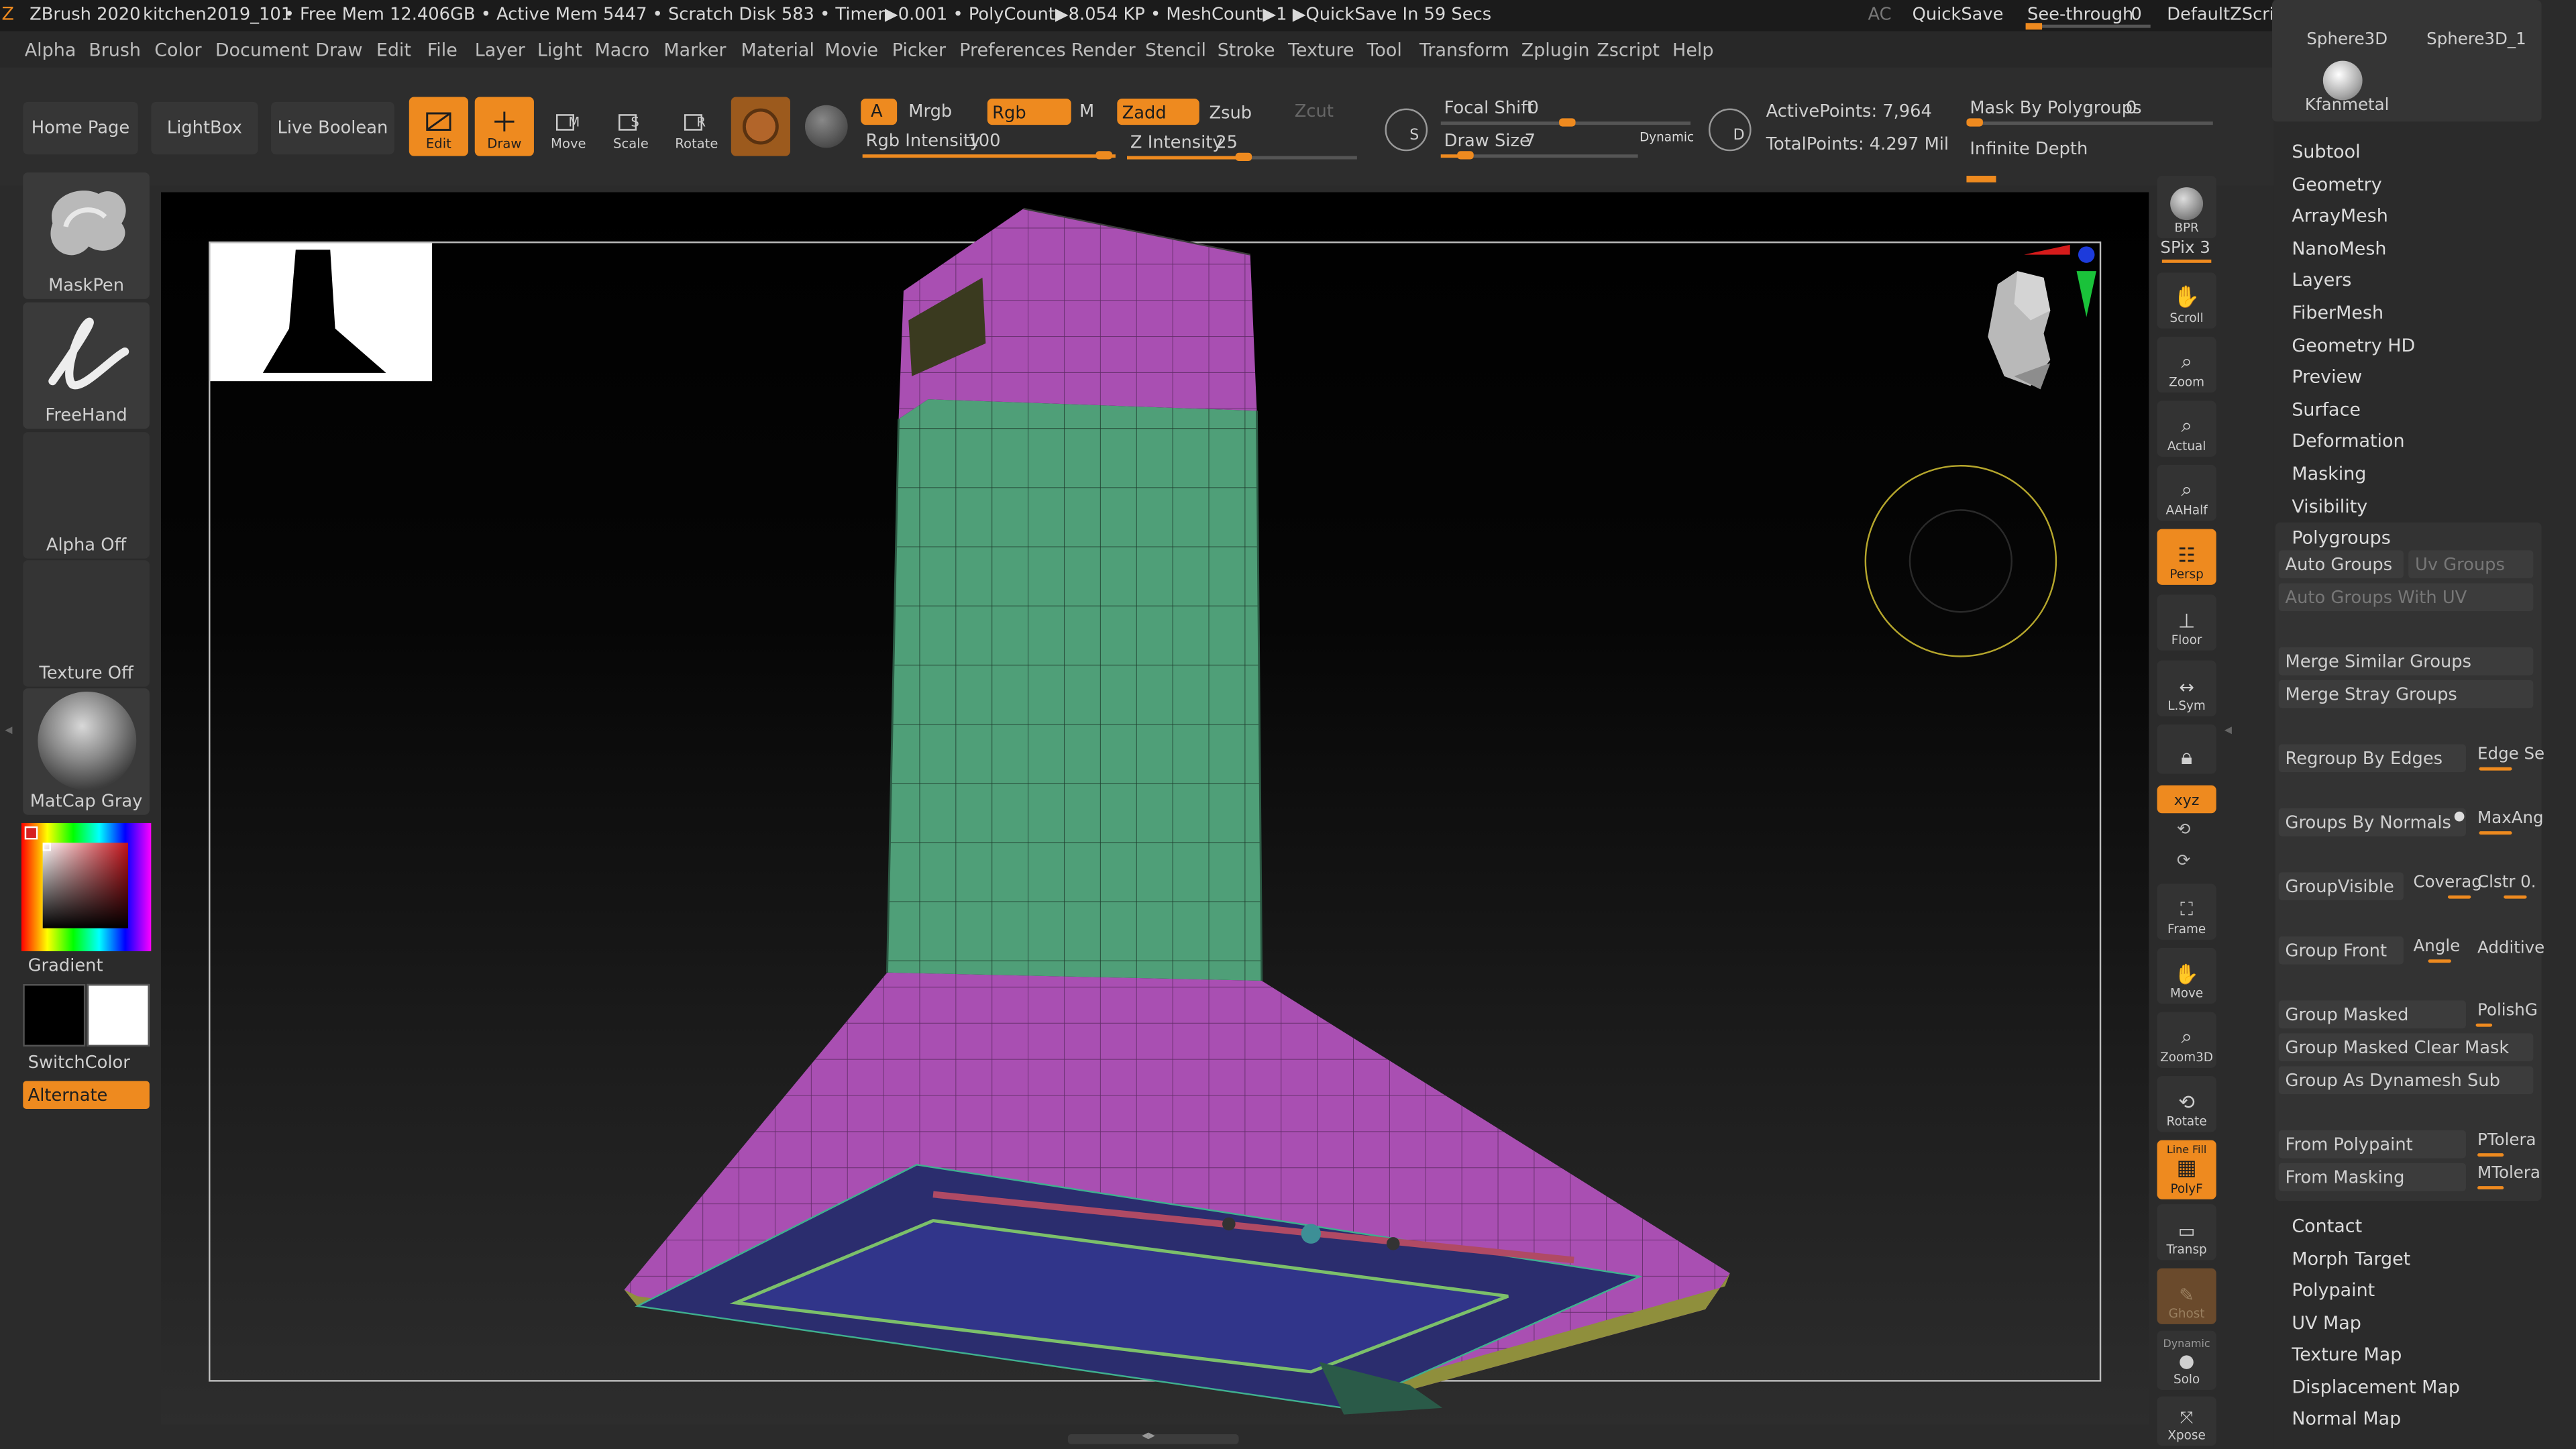 This screenshot has width=2576, height=1449. Describe the element at coordinates (2490, 1155) in the screenshot. I see `ptolerance-slider` at that location.